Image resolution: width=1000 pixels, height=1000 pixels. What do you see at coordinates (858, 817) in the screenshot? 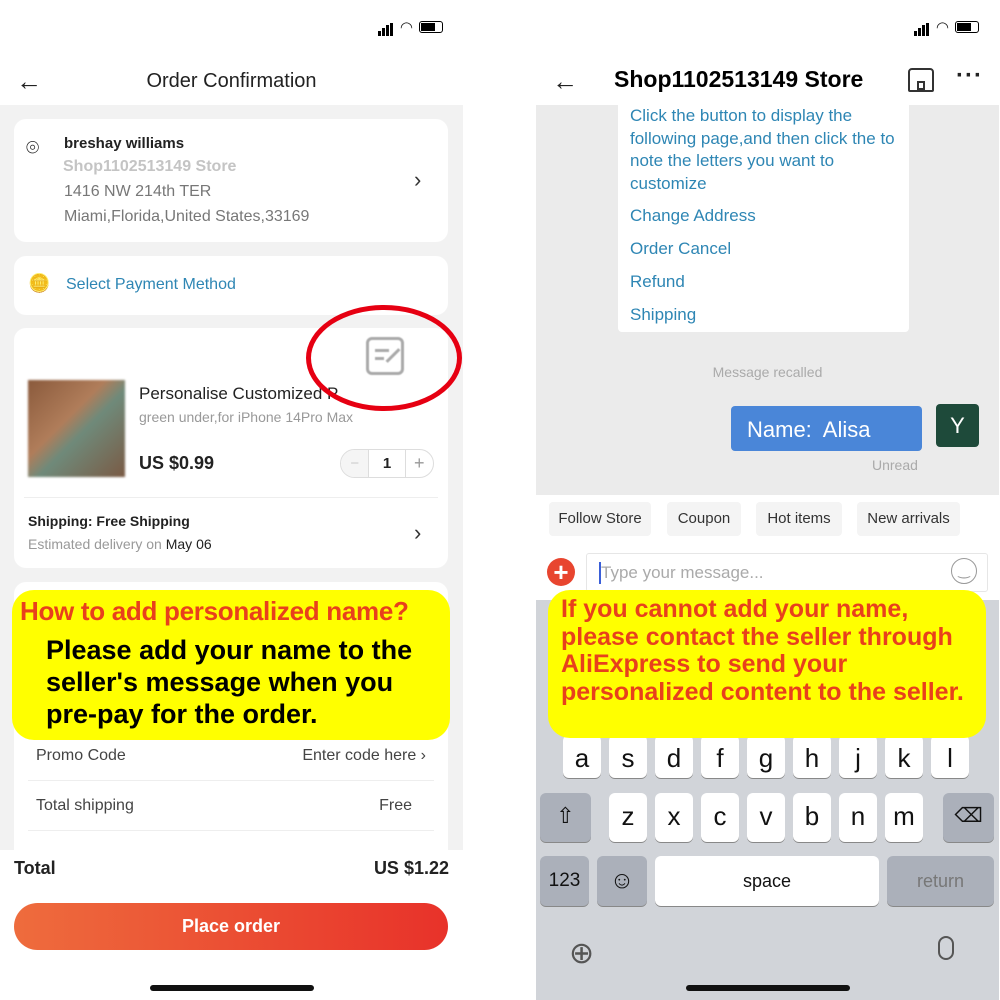
I see `key-n: n` at bounding box center [858, 817].